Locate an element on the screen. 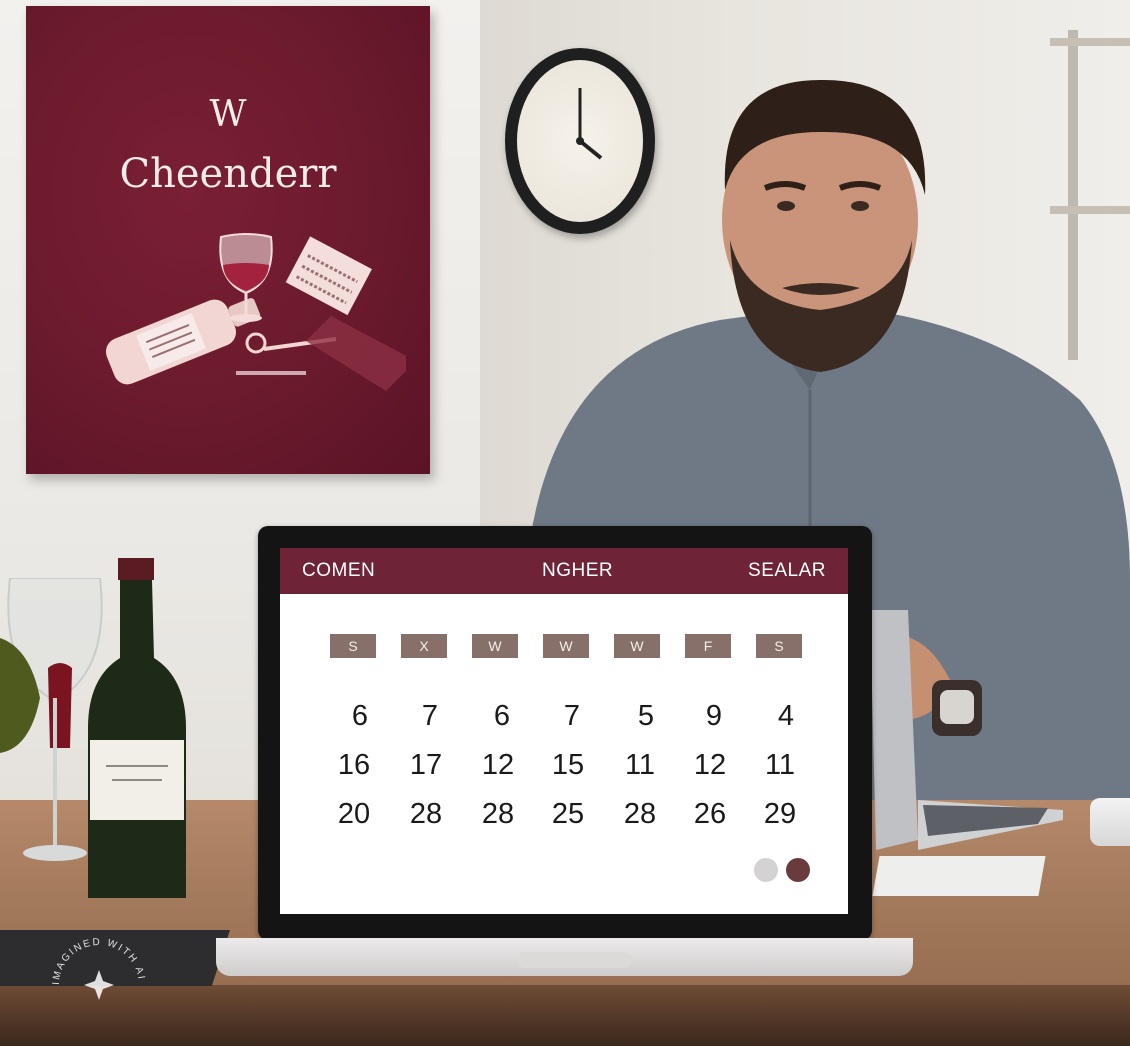  desk-edge is located at coordinates (565, 1015).